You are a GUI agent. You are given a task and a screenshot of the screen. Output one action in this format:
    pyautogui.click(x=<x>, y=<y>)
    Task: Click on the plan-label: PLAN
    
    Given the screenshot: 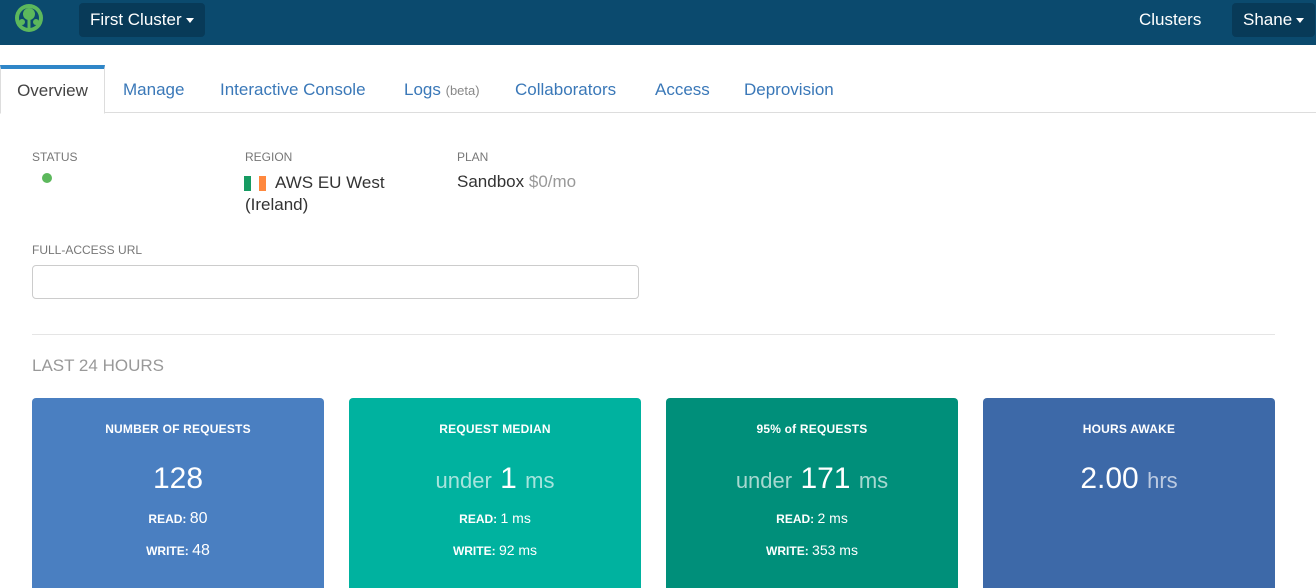 What is the action you would take?
    pyautogui.click(x=473, y=157)
    